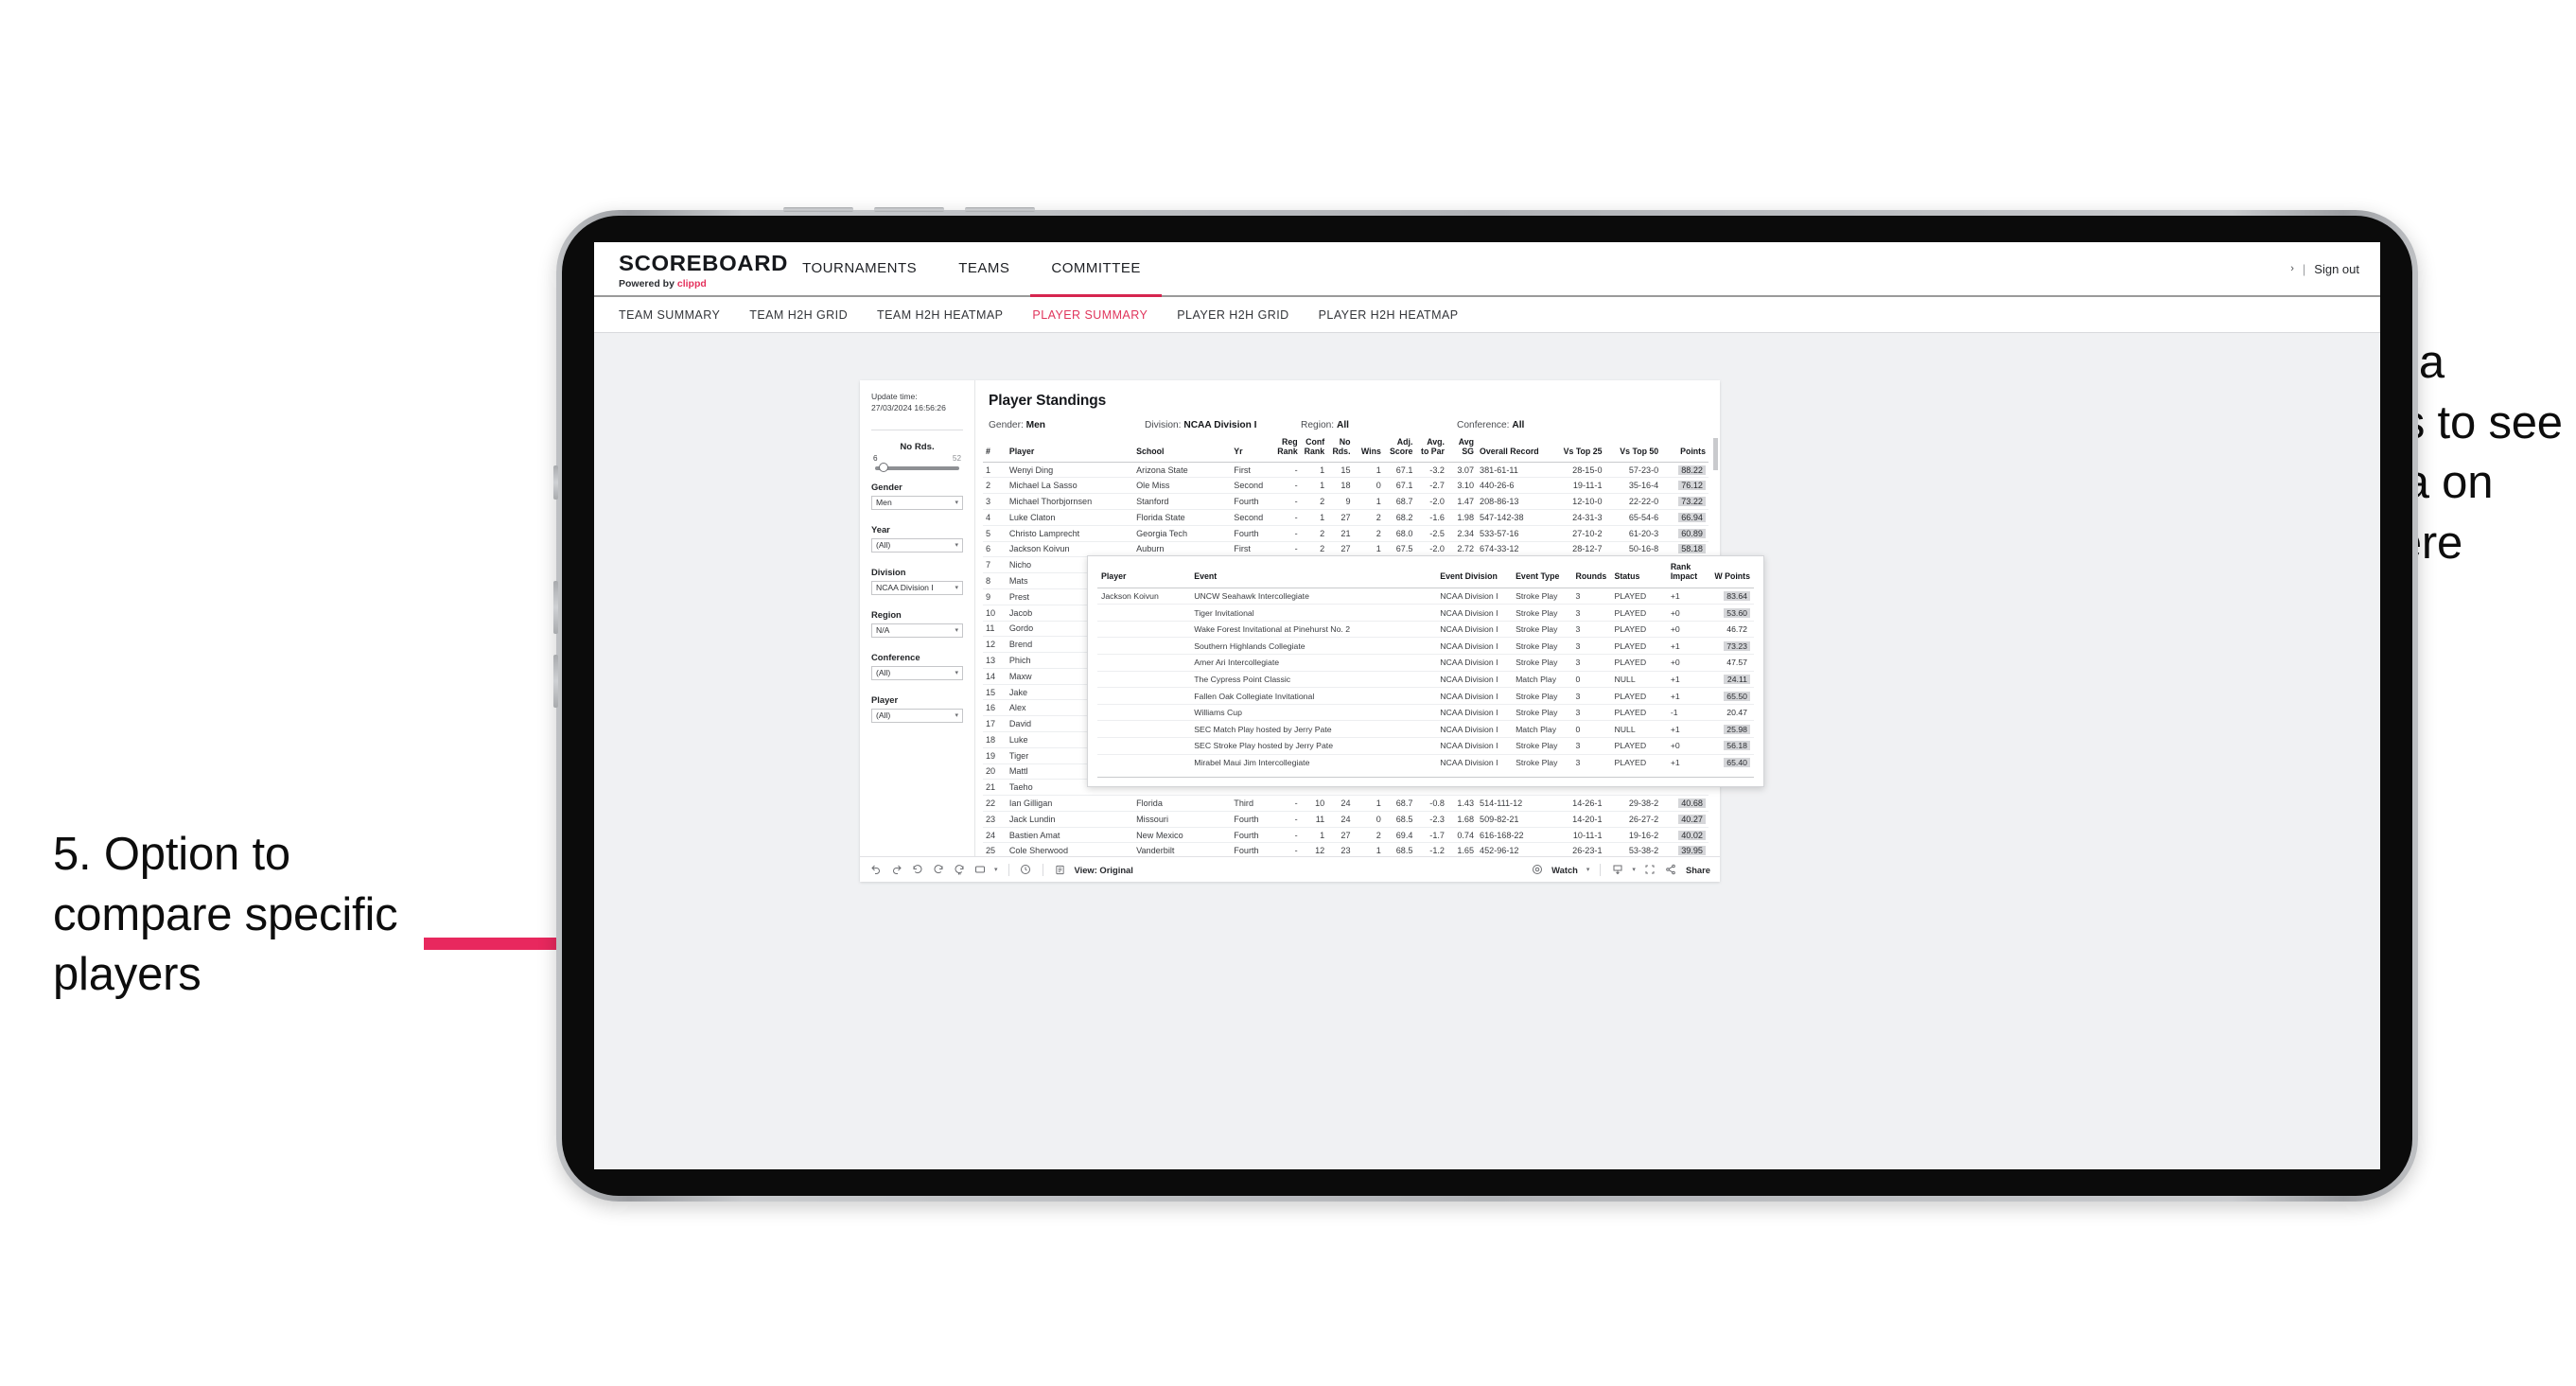 The image size is (2576, 1386). I want to click on cell-par: -2.0, so click(1431, 502).